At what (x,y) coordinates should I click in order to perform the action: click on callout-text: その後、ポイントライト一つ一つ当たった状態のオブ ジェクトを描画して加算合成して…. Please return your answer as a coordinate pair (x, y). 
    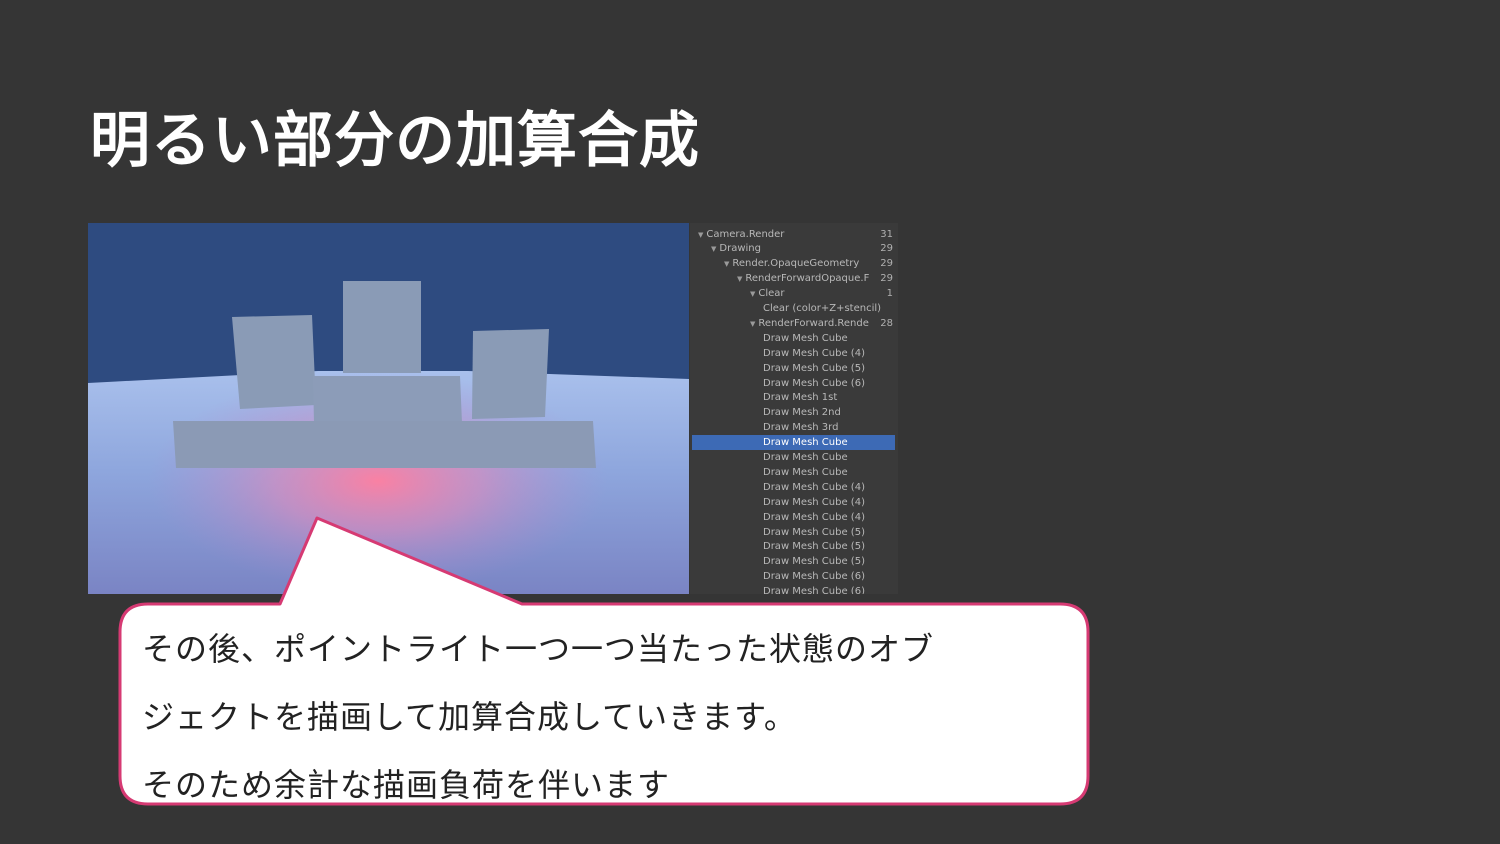
    Looking at the image, I should click on (607, 717).